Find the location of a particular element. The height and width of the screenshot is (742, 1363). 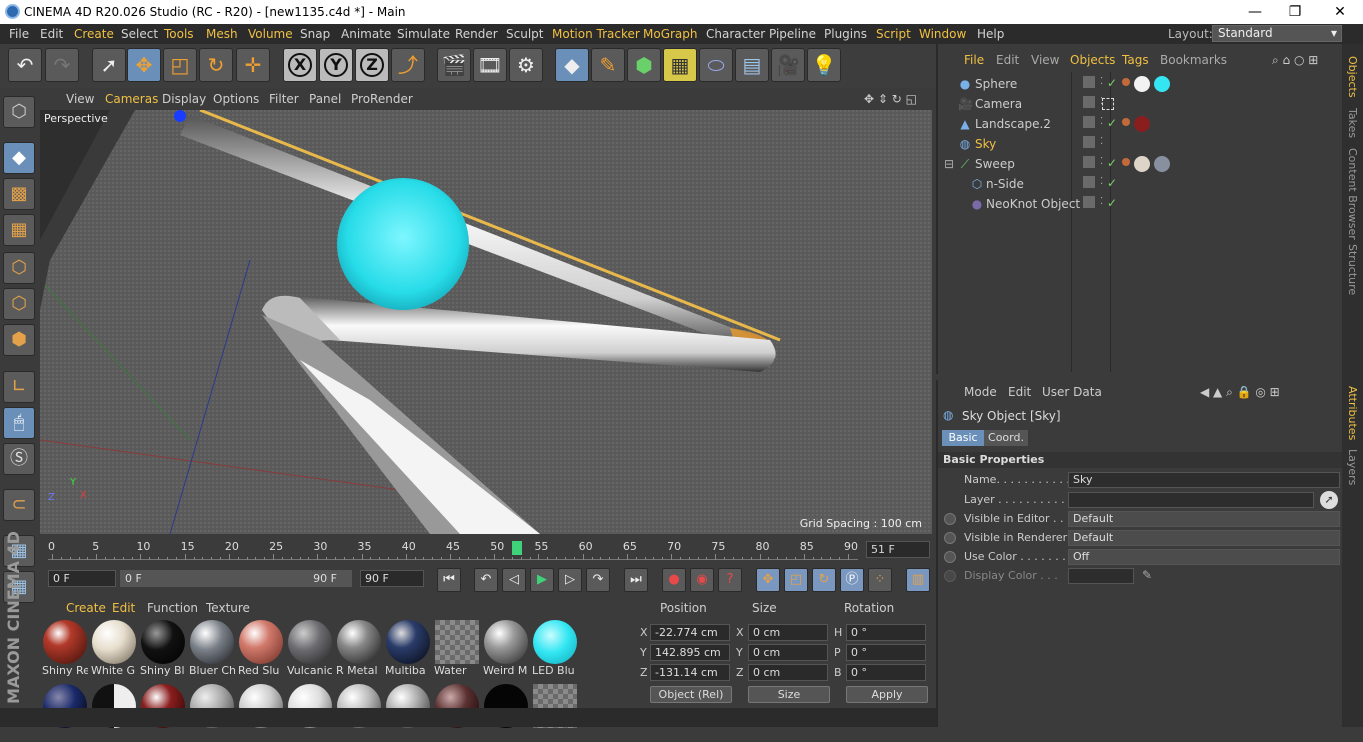

magnet-button: ⊂ is located at coordinates (19, 505).